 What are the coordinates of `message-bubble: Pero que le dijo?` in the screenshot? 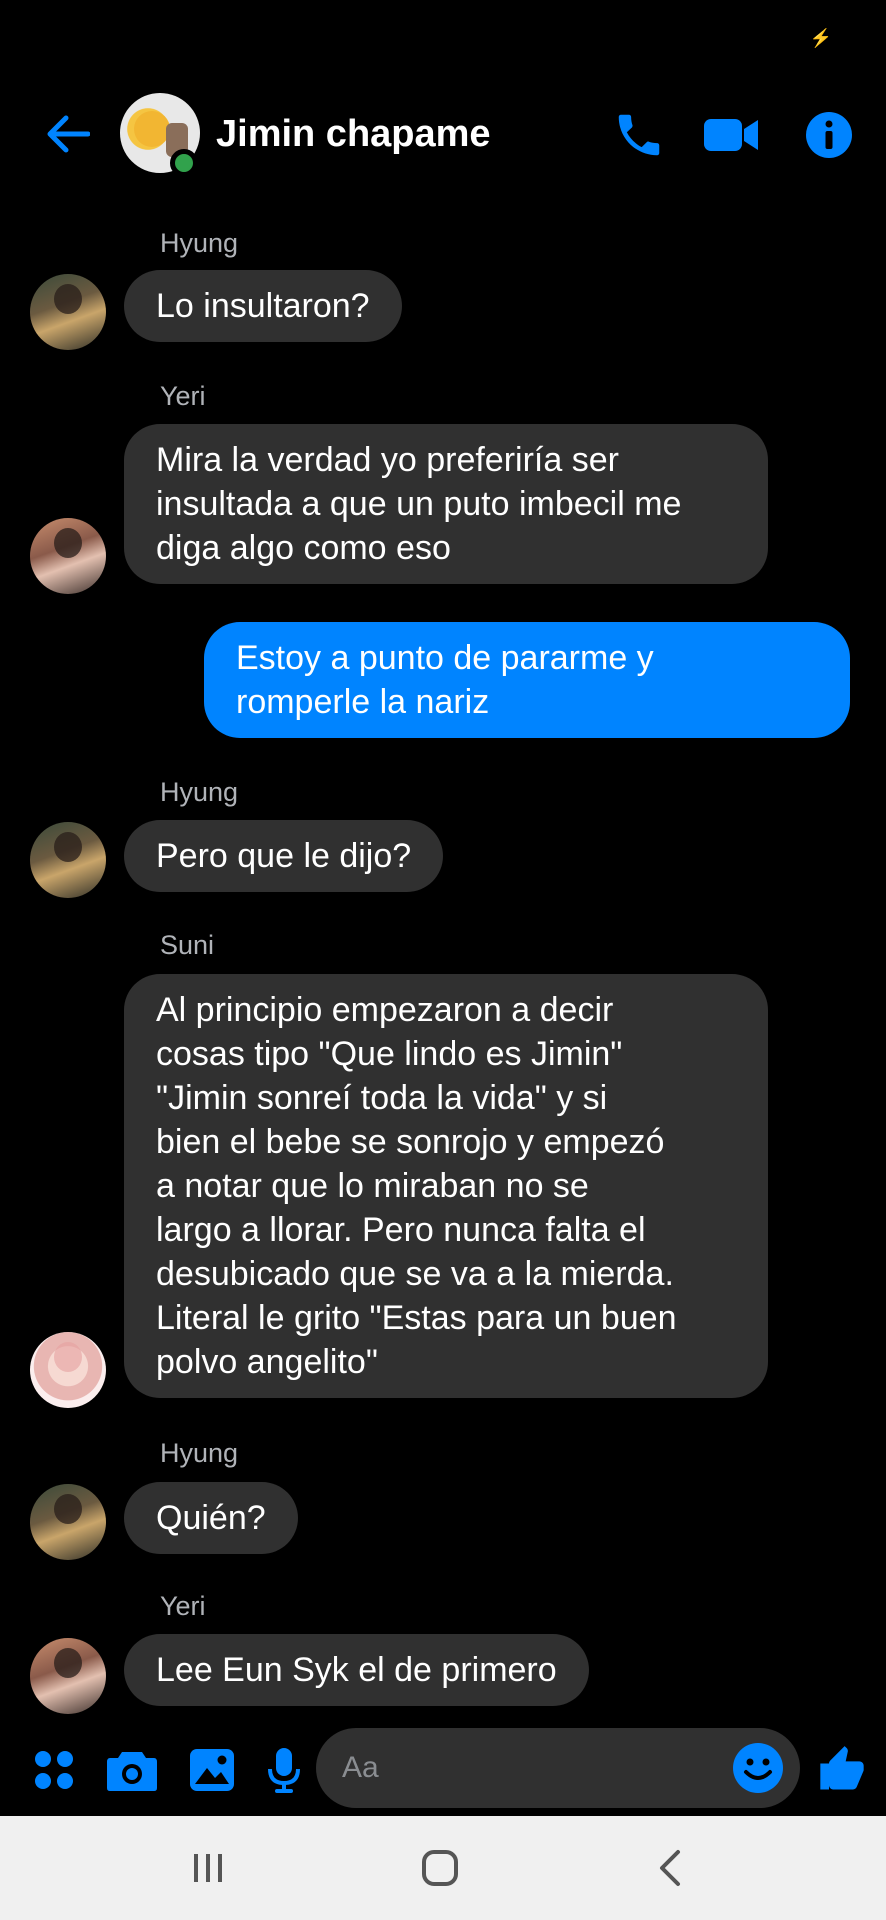 It's located at (284, 856).